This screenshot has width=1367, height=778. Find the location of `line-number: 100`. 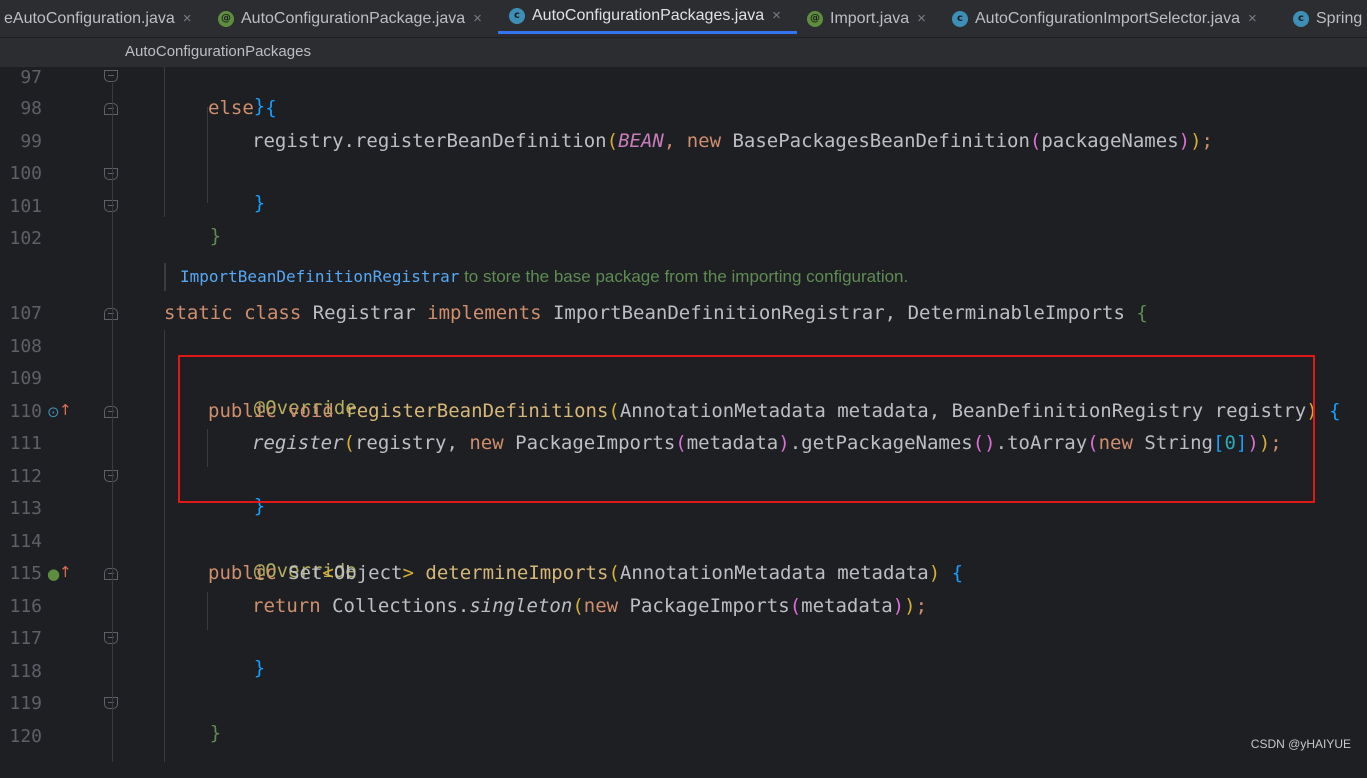

line-number: 100 is located at coordinates (25, 173).